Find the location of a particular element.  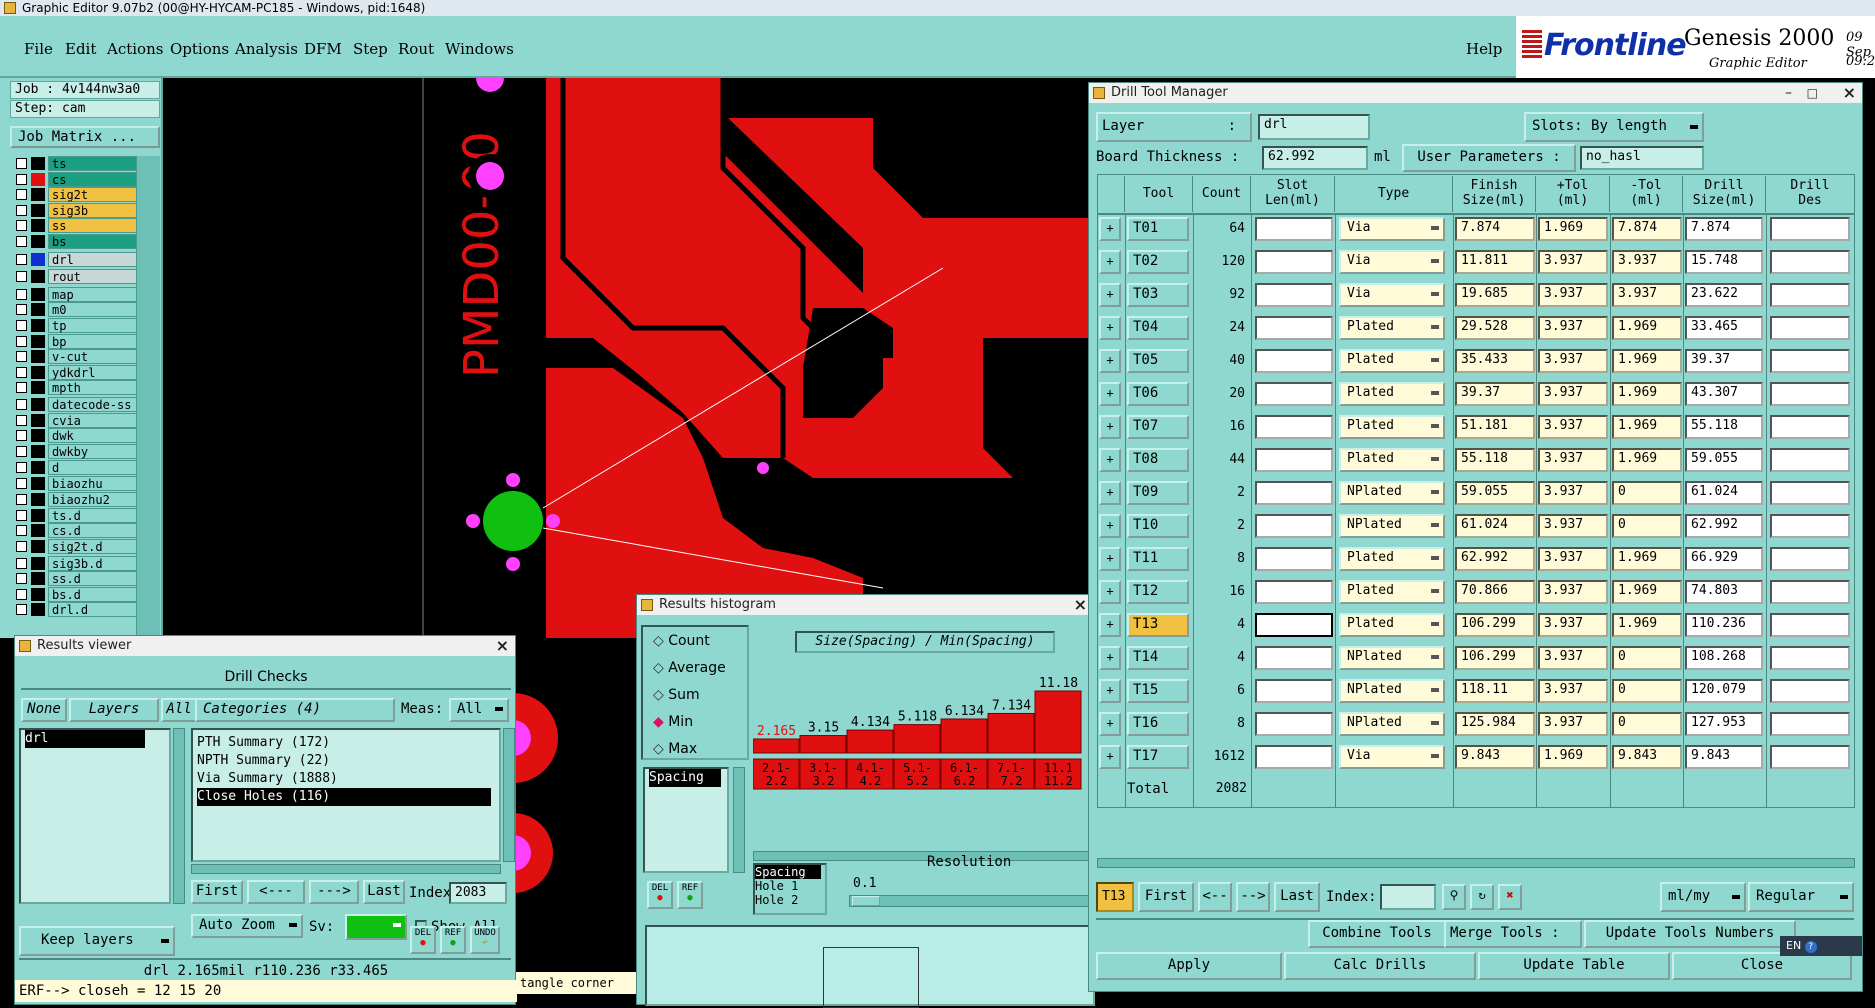

layer-result-item: drl is located at coordinates (85, 739).